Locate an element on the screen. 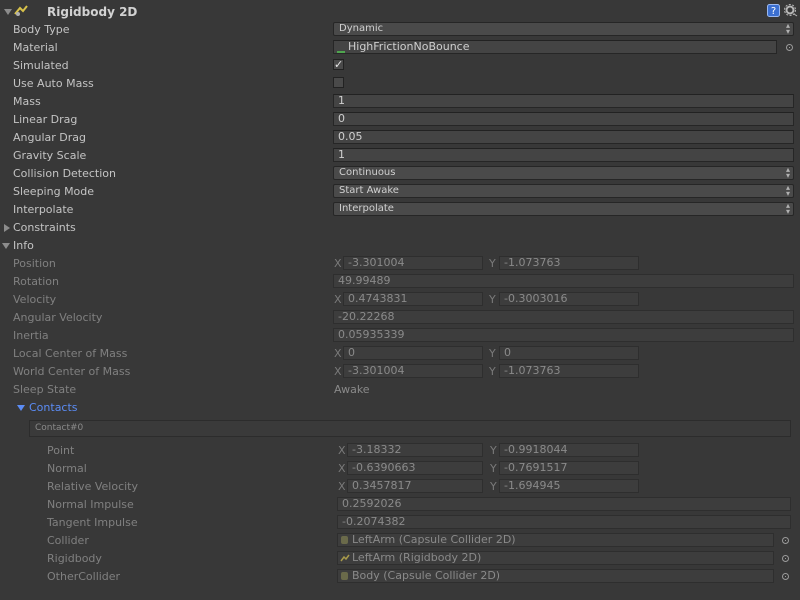 The height and width of the screenshot is (600, 800). linear-drag-label: Linear Drag is located at coordinates (45, 119).